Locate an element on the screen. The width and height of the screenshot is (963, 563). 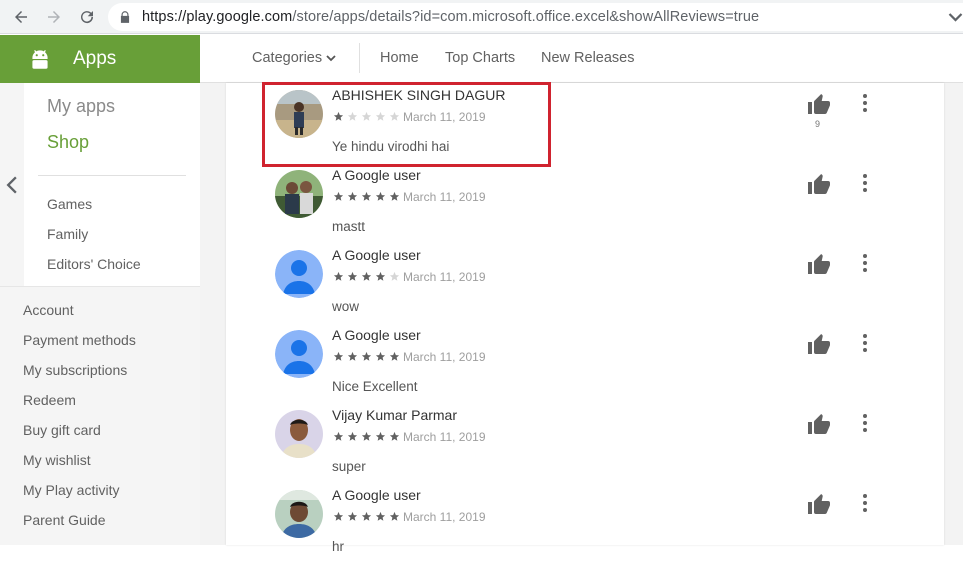
sidebar-item-my-play-activity: My Play activity is located at coordinates (71, 490).